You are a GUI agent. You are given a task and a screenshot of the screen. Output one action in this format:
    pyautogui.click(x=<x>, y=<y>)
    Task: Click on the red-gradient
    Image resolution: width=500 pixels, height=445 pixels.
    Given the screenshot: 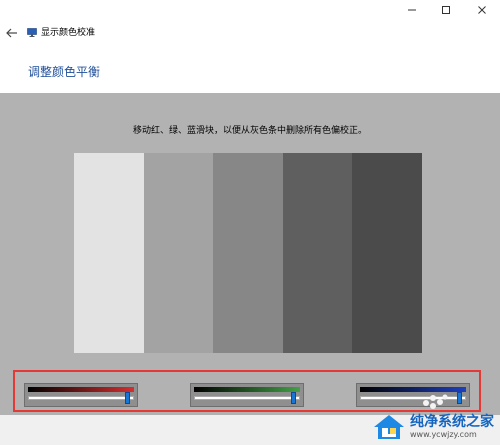 What is the action you would take?
    pyautogui.click(x=81, y=389)
    